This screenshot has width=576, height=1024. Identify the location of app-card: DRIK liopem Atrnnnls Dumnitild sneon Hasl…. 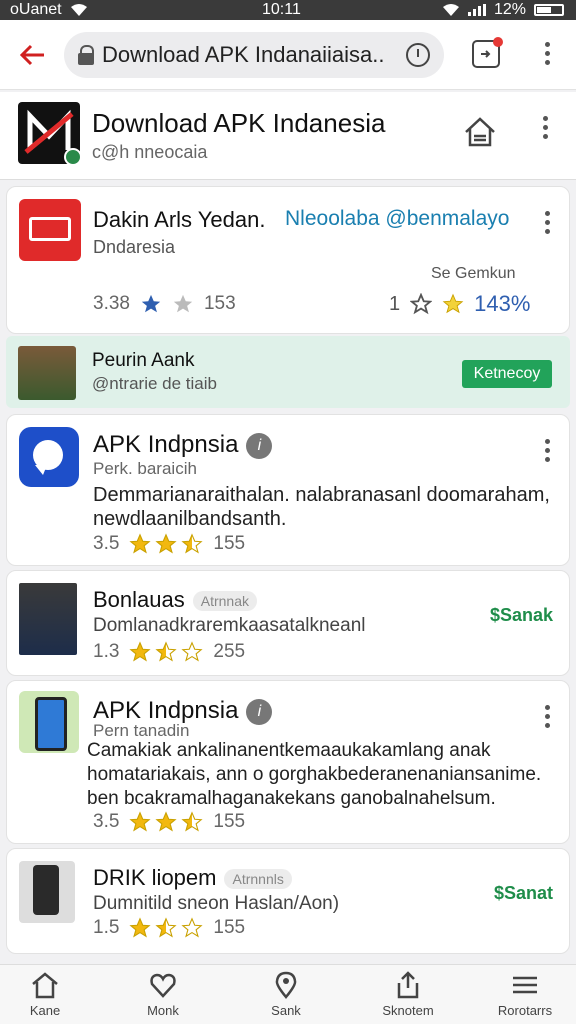
(288, 901).